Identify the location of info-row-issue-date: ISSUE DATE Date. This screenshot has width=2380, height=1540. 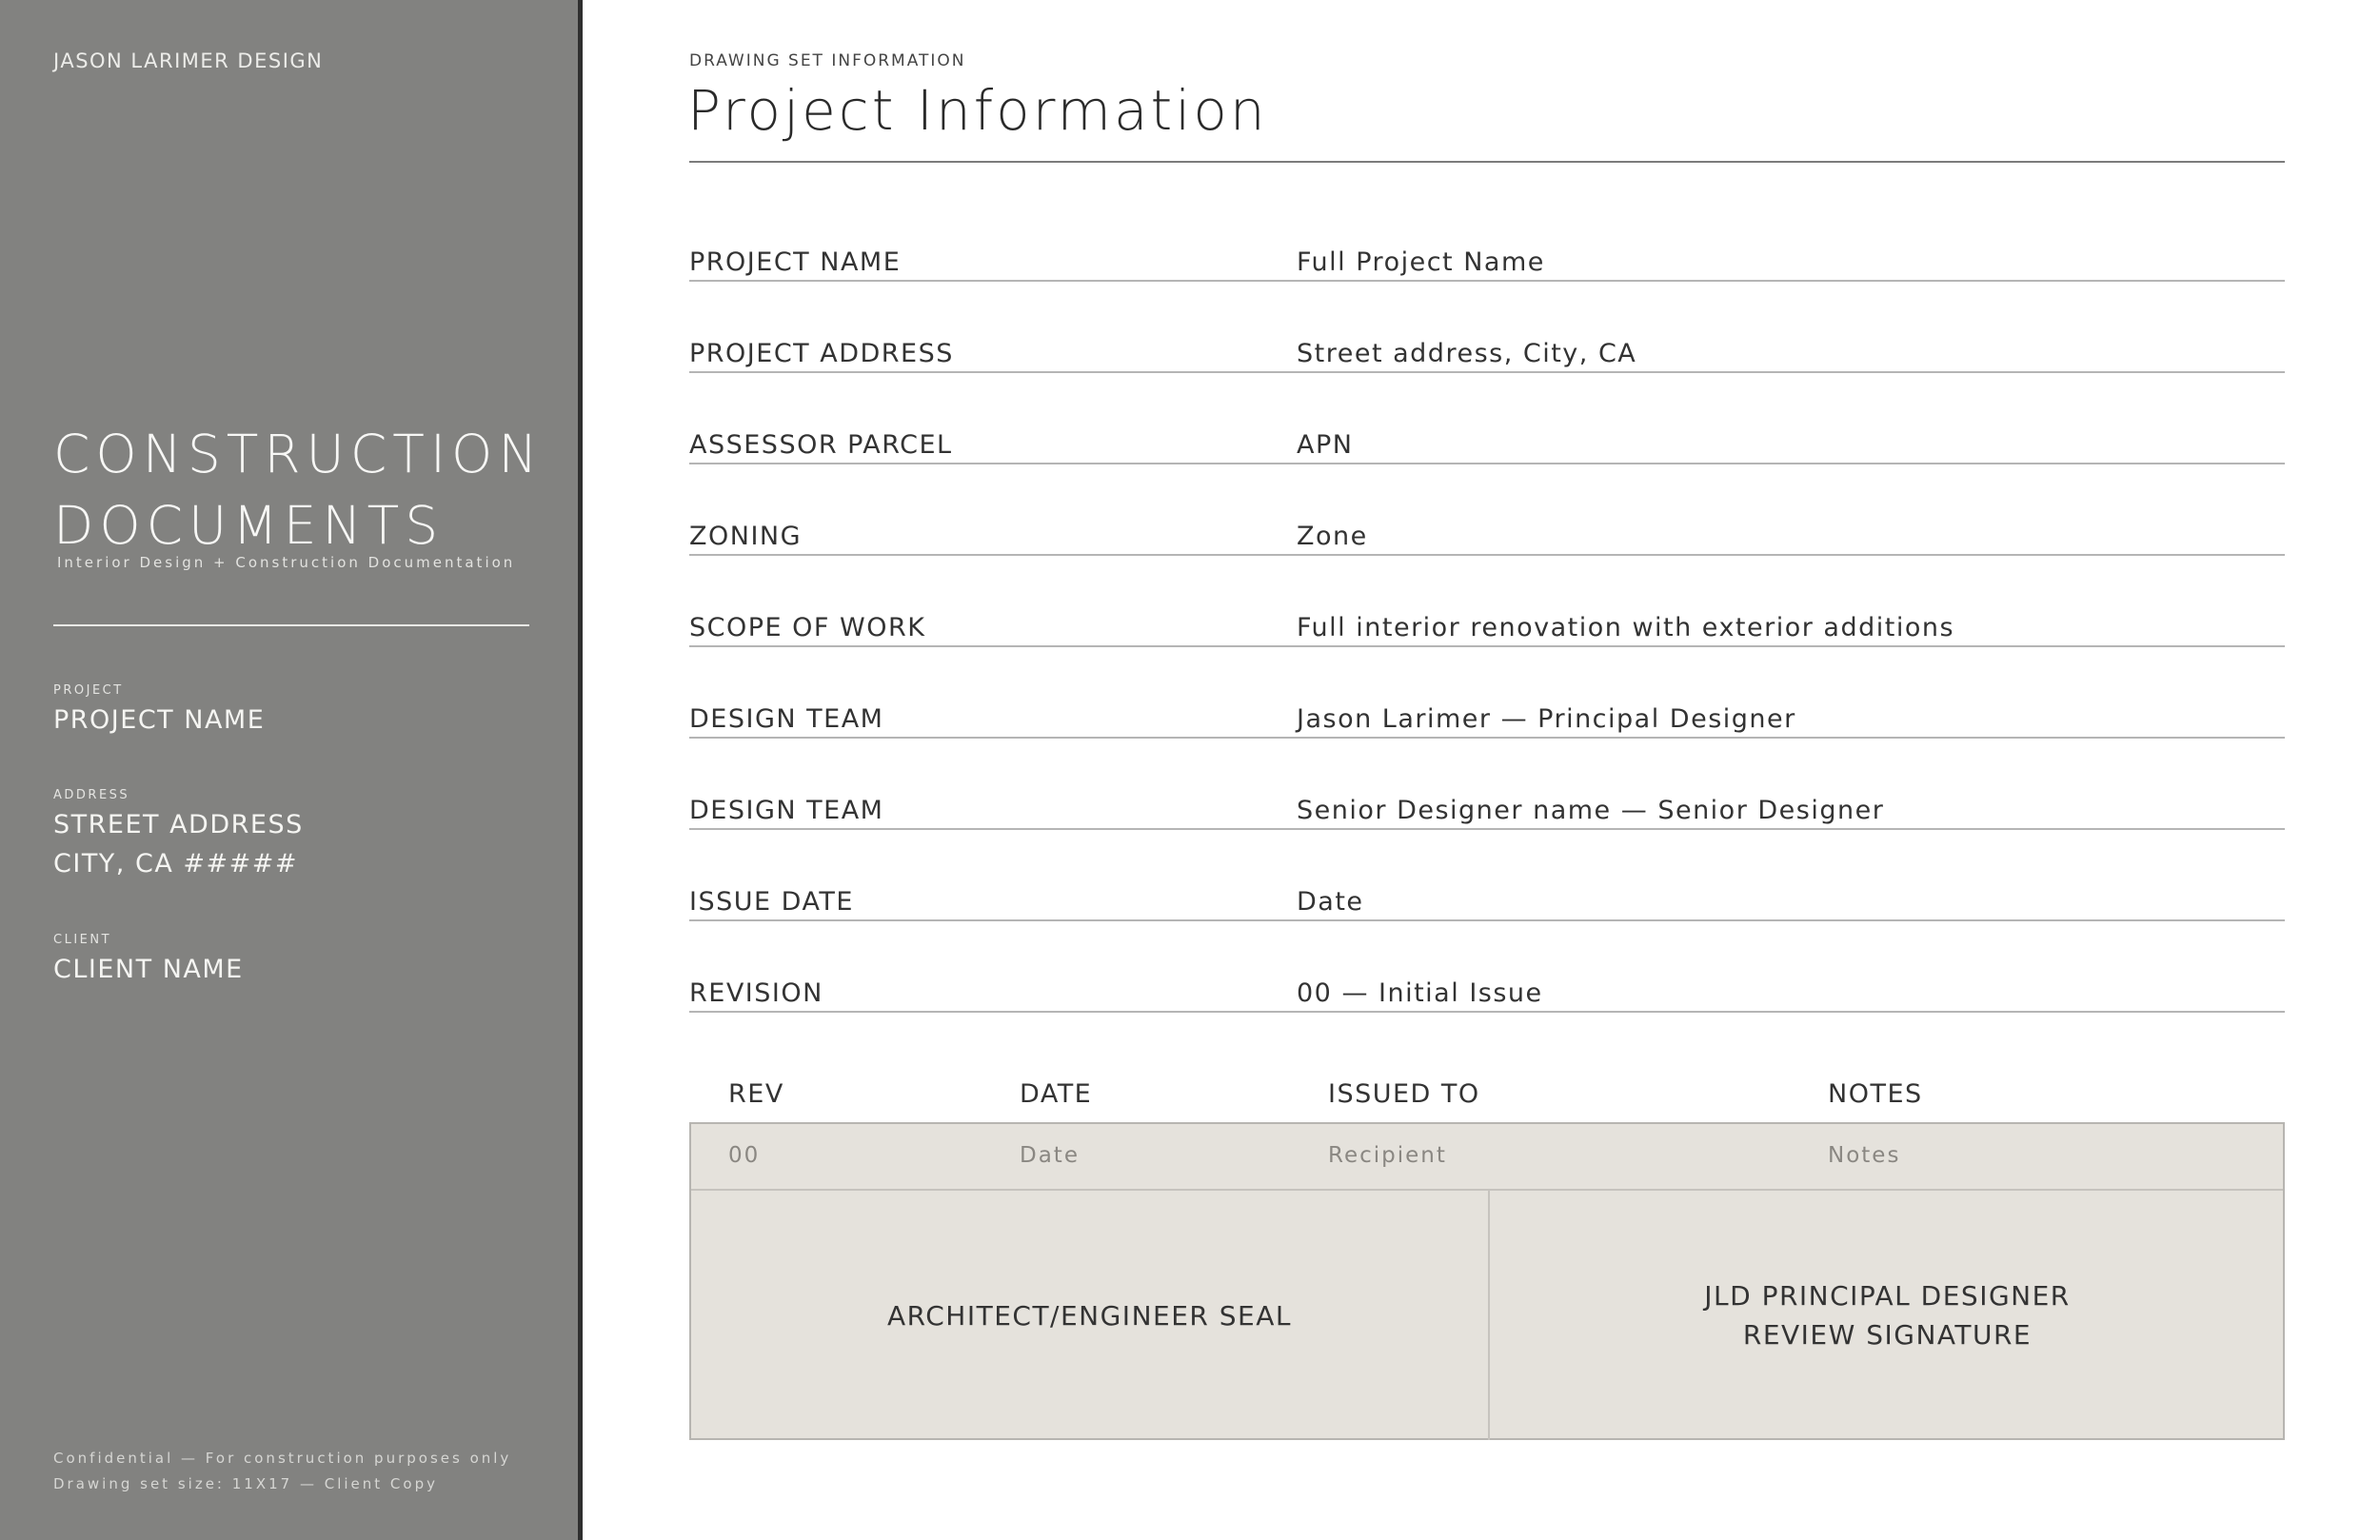
(1487, 902).